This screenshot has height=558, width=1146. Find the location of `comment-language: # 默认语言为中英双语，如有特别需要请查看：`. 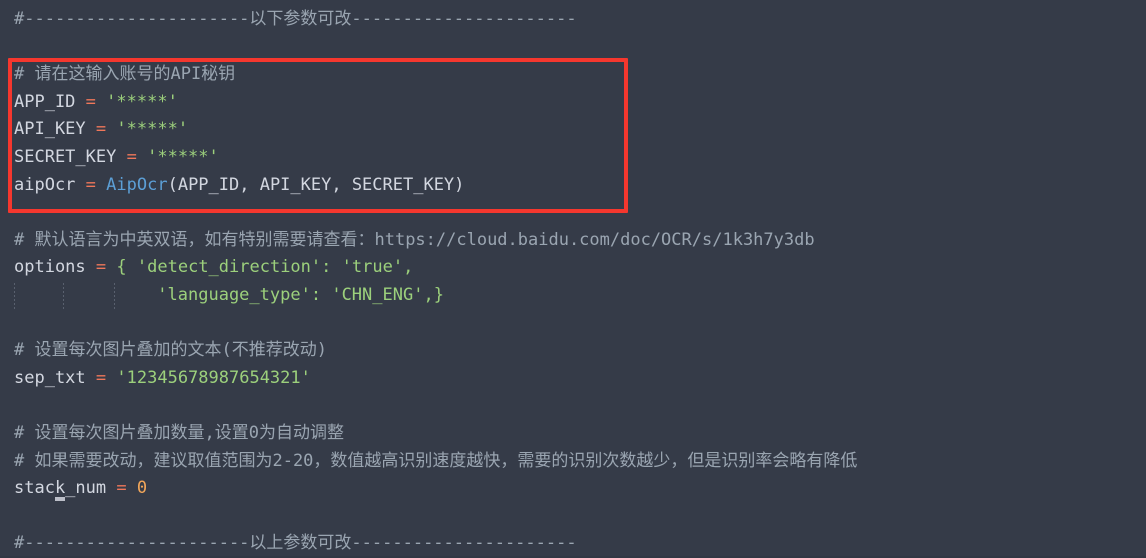

comment-language: # 默认语言为中英双语，如有特别需要请查看： is located at coordinates (194, 239).